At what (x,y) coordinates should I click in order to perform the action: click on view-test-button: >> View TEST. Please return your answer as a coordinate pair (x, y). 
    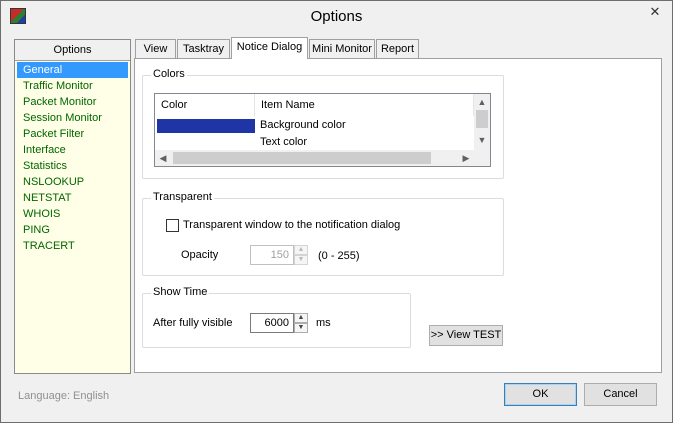
    Looking at the image, I should click on (466, 335).